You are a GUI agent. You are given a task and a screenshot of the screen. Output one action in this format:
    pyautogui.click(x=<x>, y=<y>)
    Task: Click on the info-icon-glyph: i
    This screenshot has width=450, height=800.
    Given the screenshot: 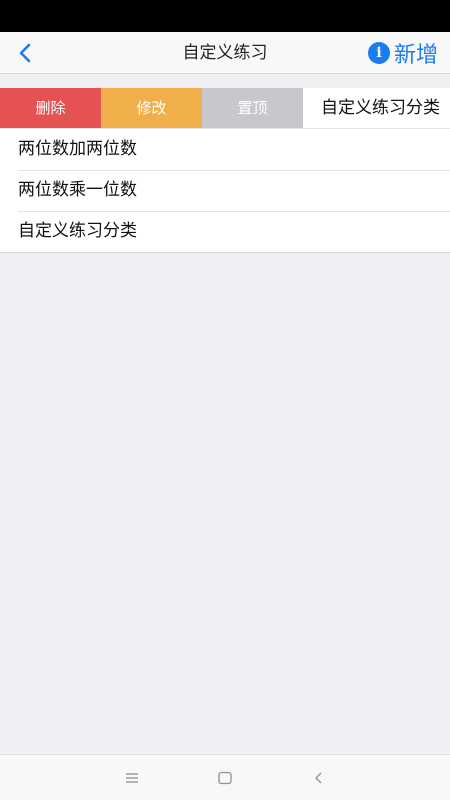 What is the action you would take?
    pyautogui.click(x=379, y=53)
    